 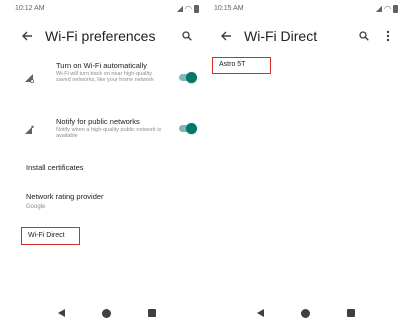 What do you see at coordinates (187, 128) in the screenshot?
I see `notify-public-toggle` at bounding box center [187, 128].